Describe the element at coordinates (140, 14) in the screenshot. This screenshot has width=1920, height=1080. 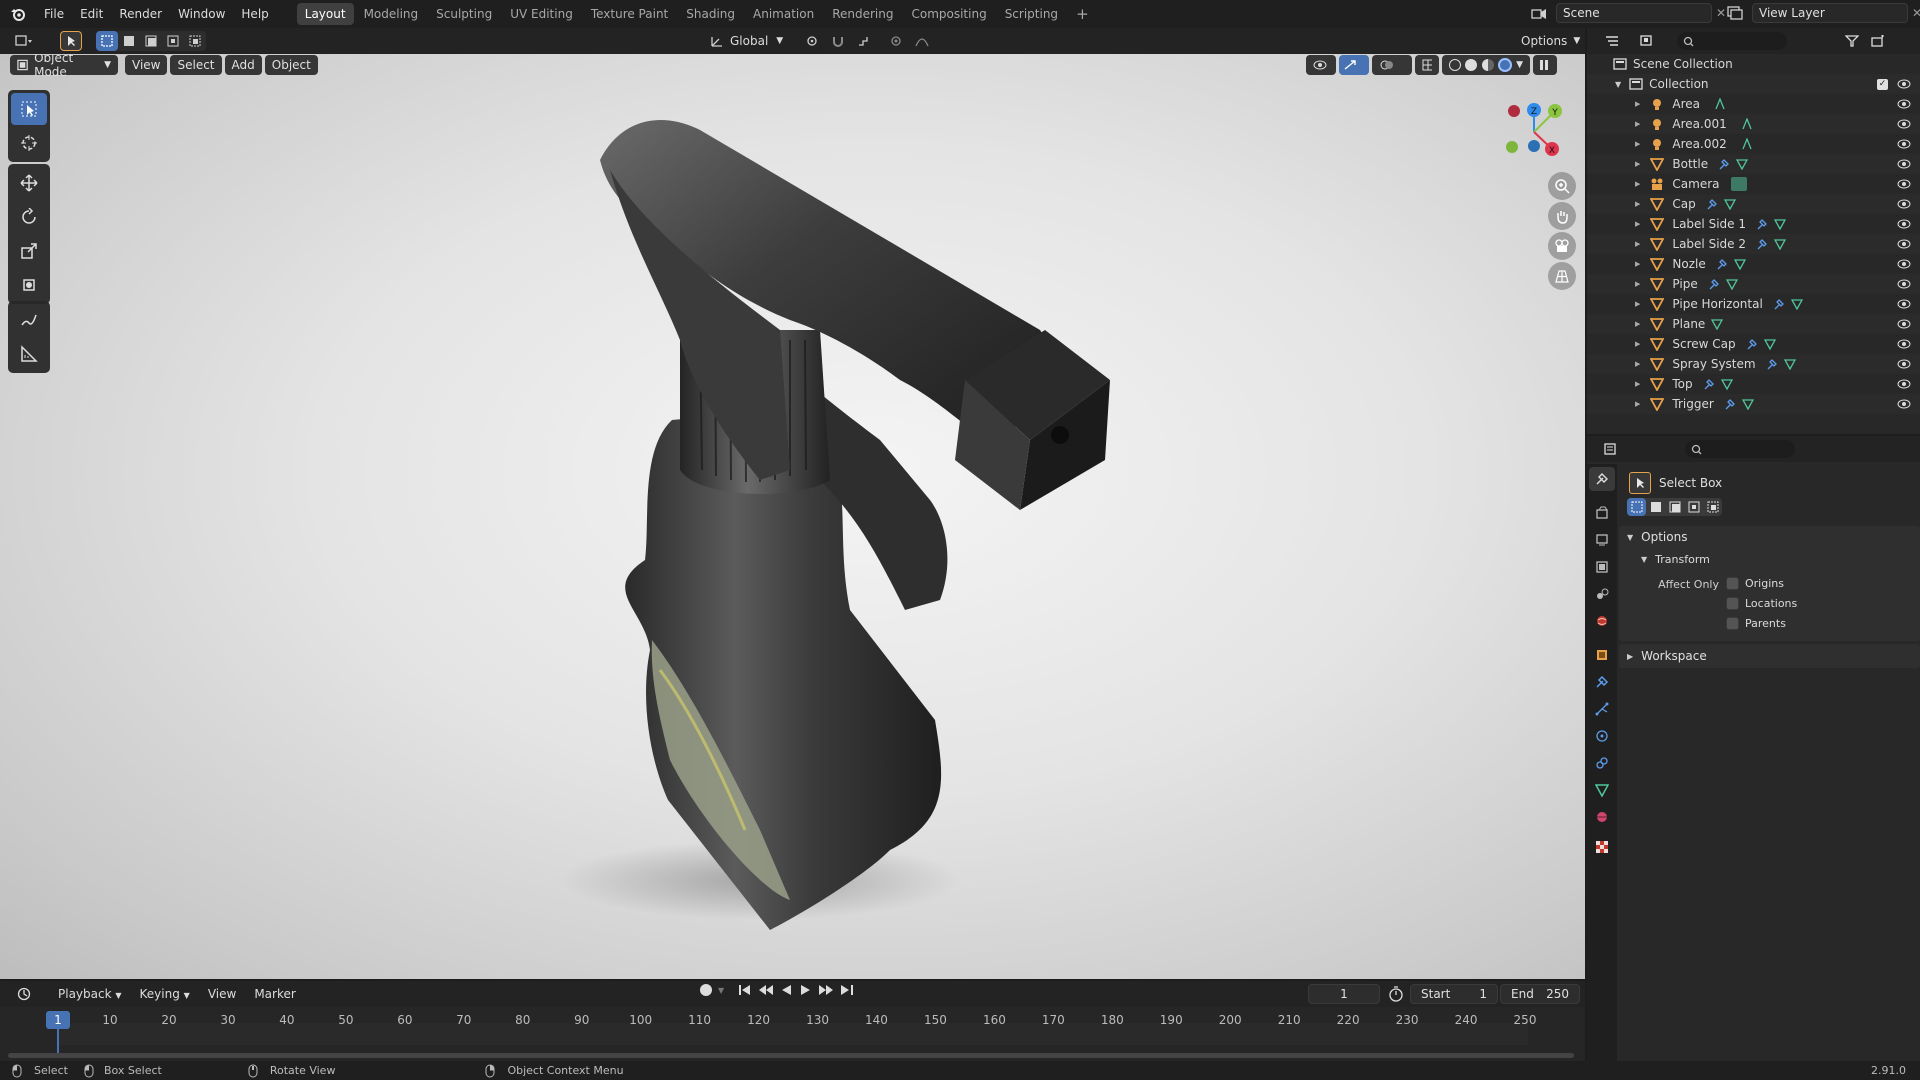
I see `menu-render: Render` at that location.